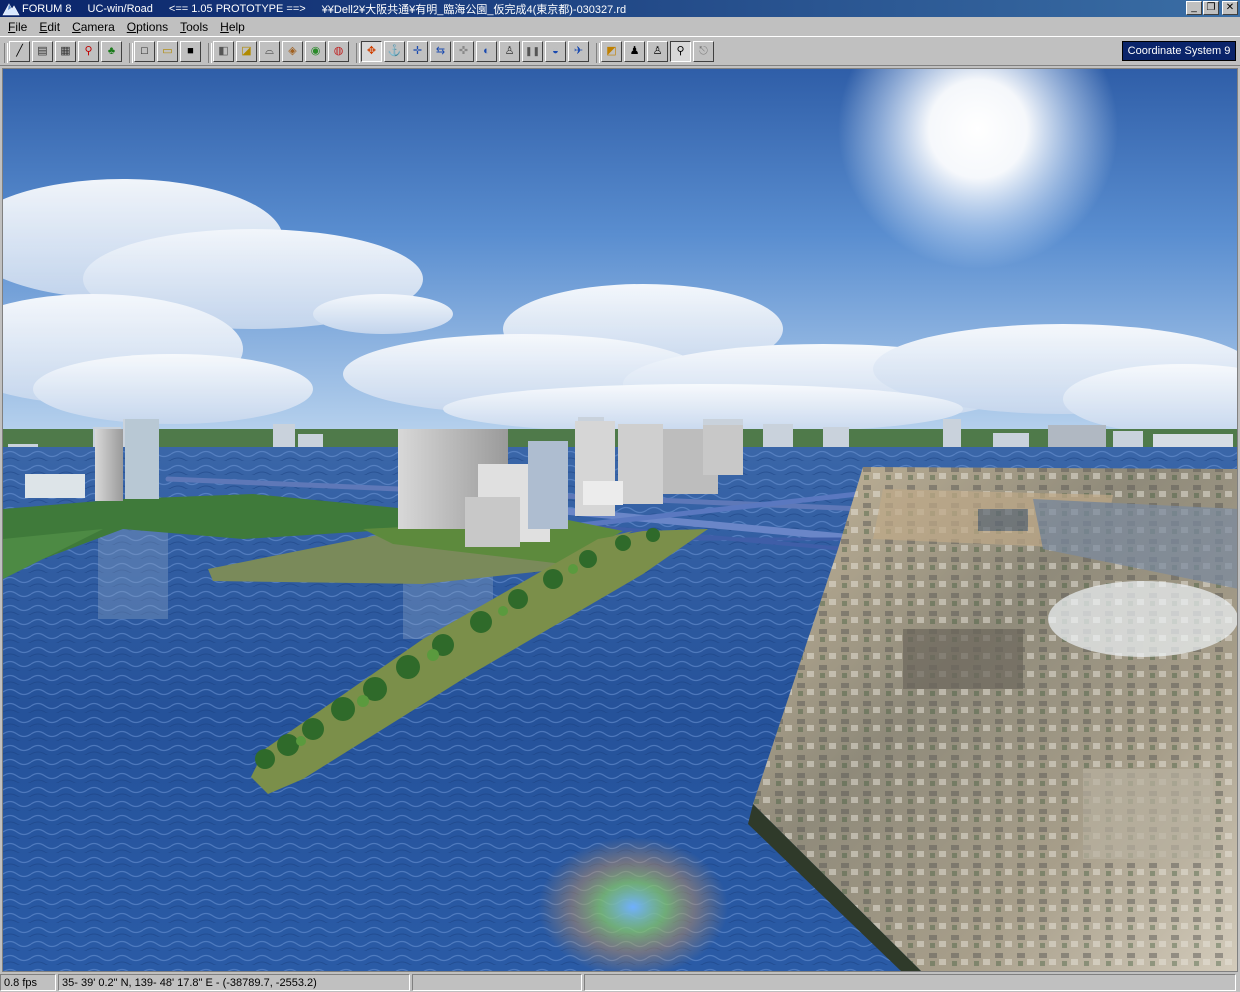 This screenshot has height=992, width=1240. Describe the element at coordinates (474, 9) in the screenshot. I see `title-file-path: ¥¥Dell2¥大阪共通¥有明_臨海公園_仮完成4(東京都)-030327.rd` at that location.